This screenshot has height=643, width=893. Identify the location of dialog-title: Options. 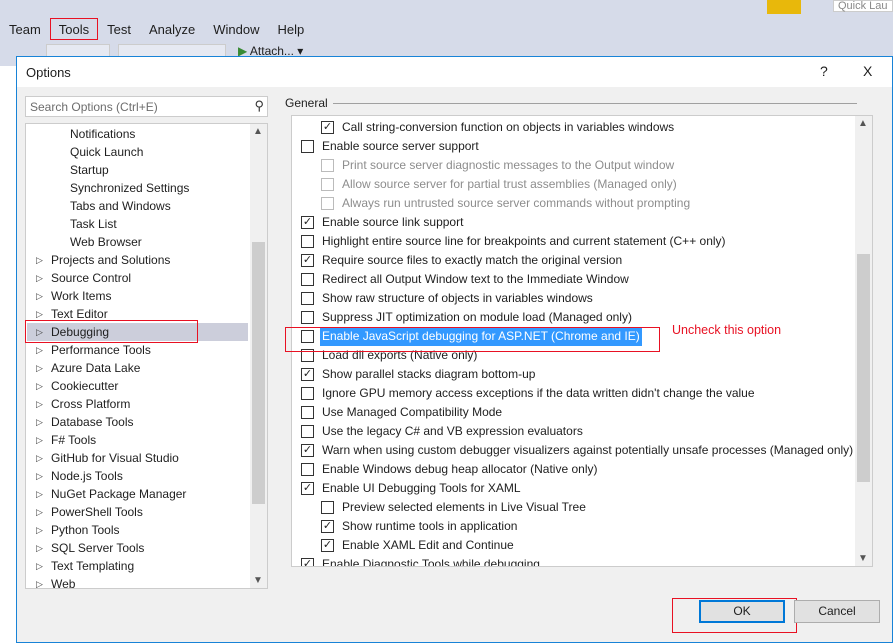
(48, 72).